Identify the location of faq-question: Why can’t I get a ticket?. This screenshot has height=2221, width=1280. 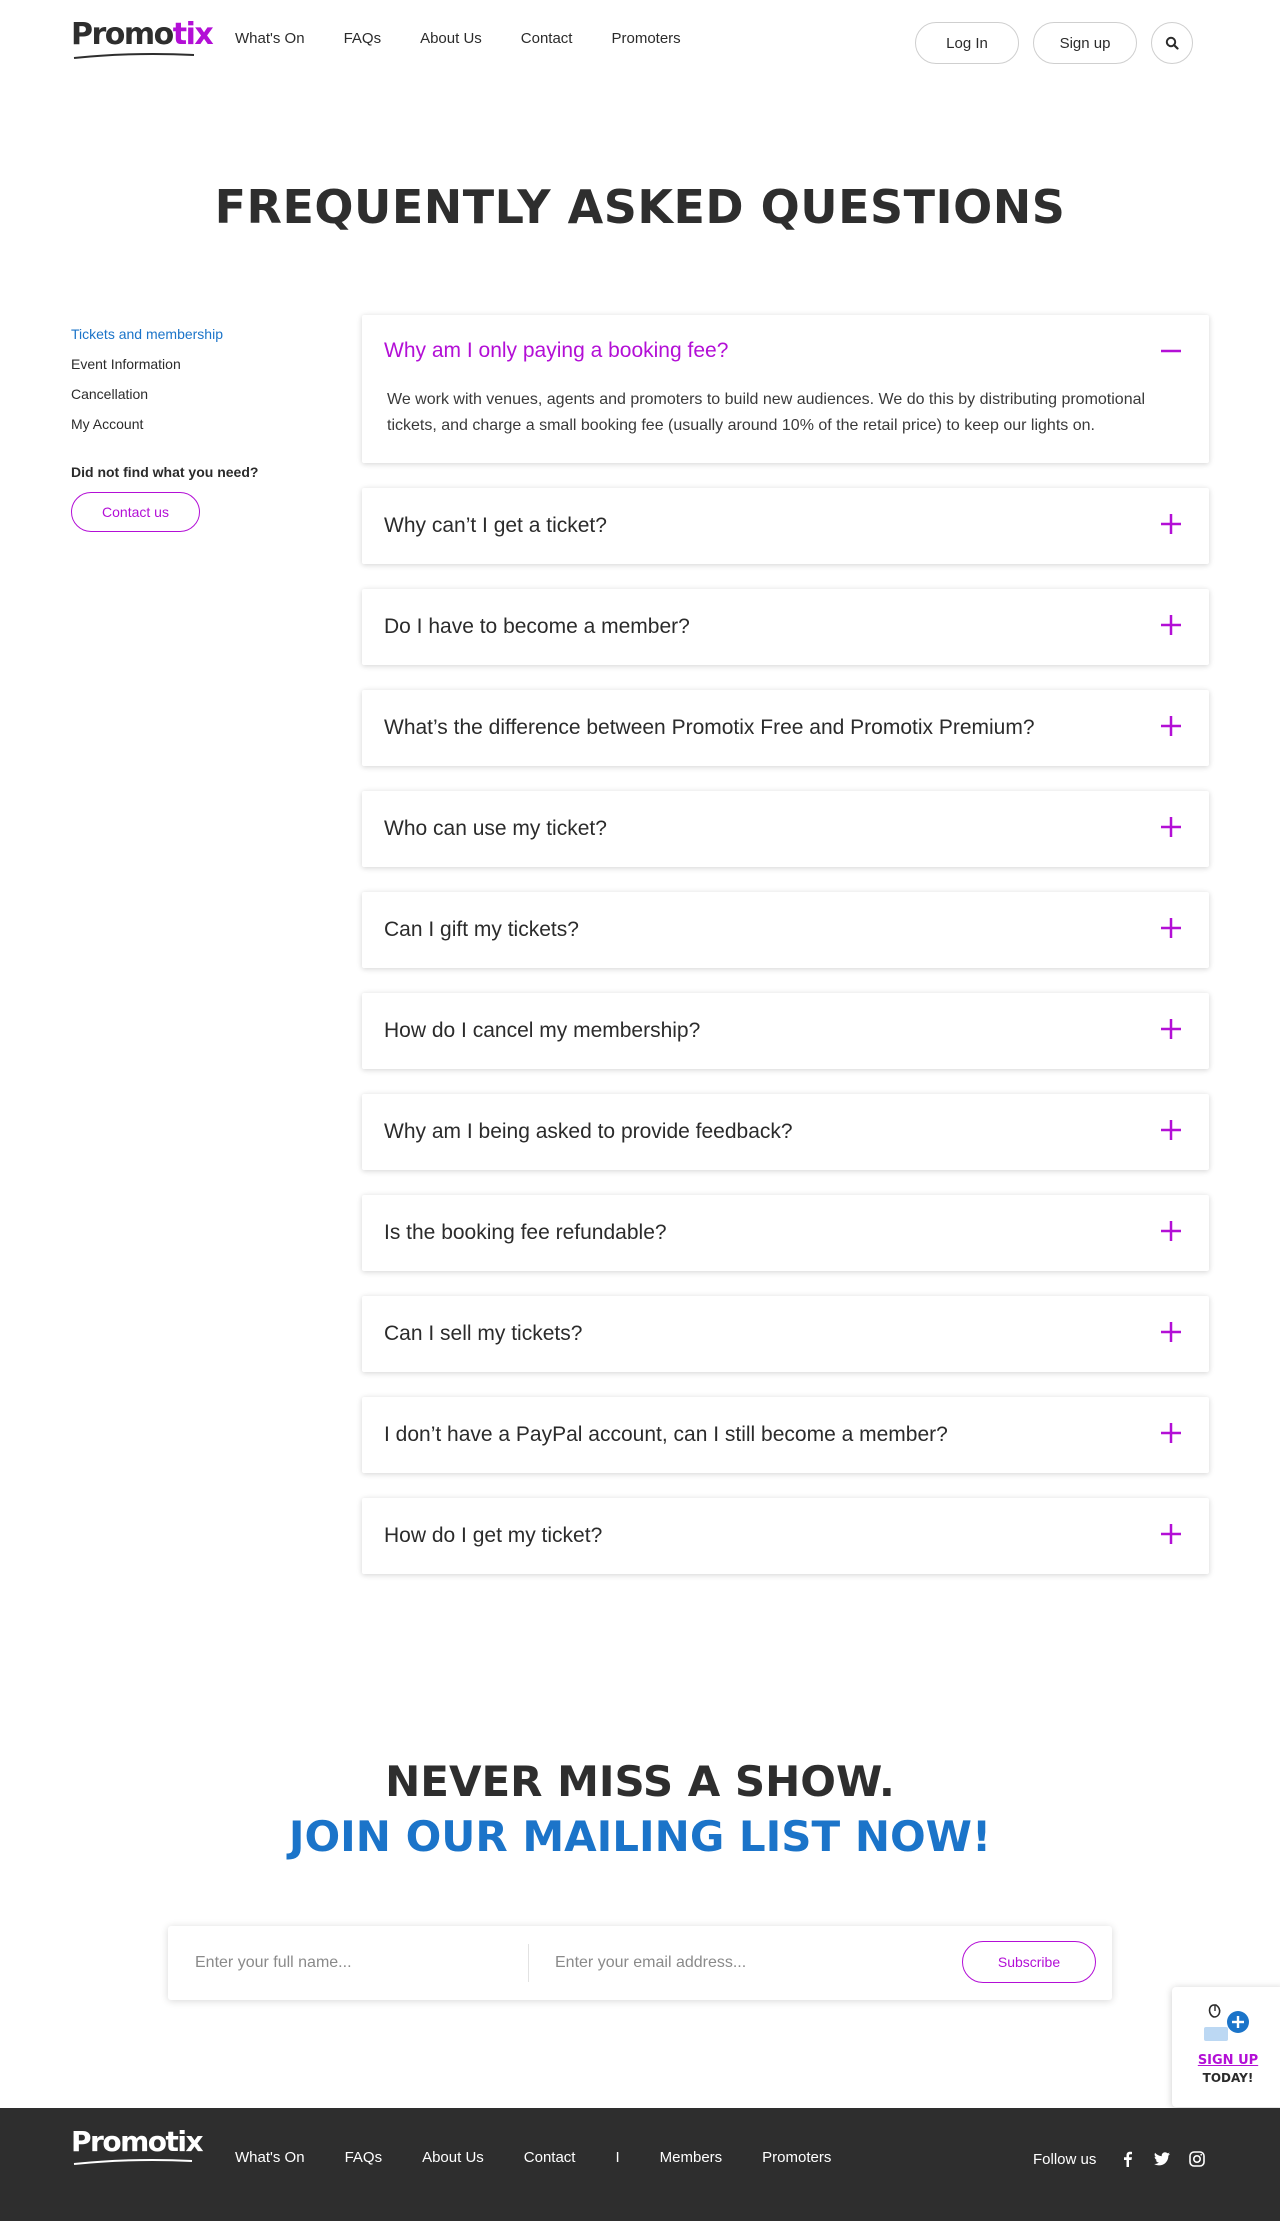
(785, 526).